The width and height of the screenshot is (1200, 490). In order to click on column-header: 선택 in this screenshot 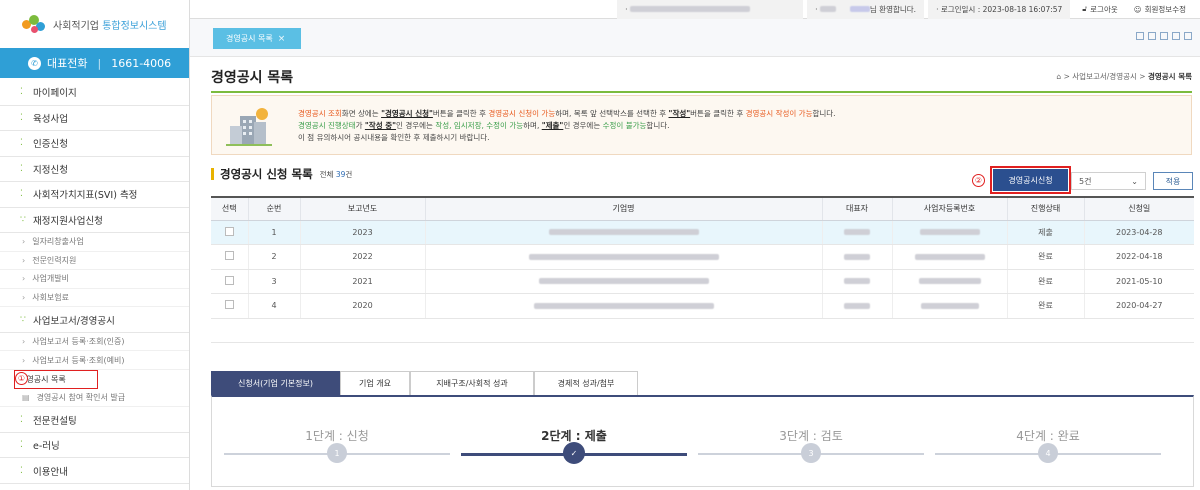, I will do `click(229, 208)`.